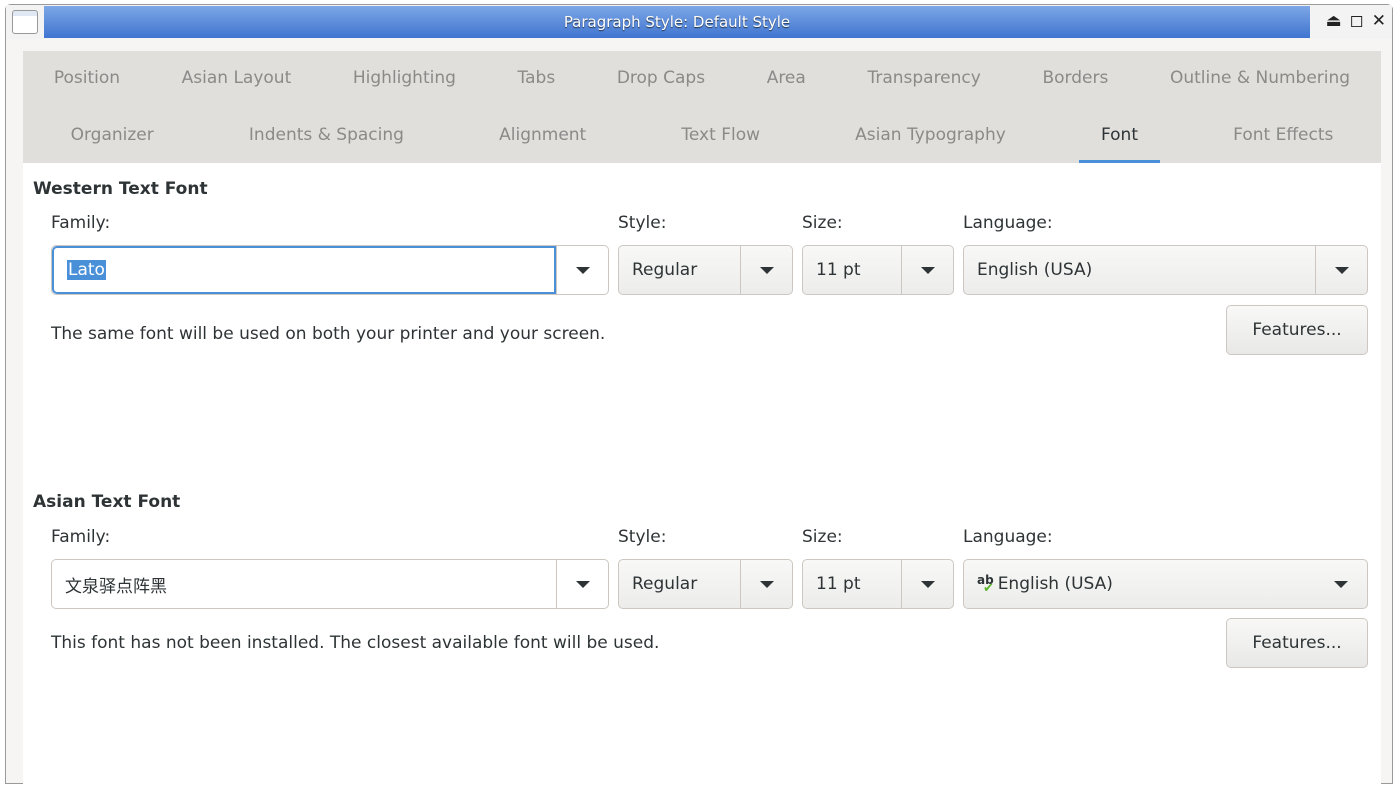 The height and width of the screenshot is (803, 1398). Describe the element at coordinates (1260, 78) in the screenshot. I see `tab-outline-numbering: Outline & Numbering` at that location.